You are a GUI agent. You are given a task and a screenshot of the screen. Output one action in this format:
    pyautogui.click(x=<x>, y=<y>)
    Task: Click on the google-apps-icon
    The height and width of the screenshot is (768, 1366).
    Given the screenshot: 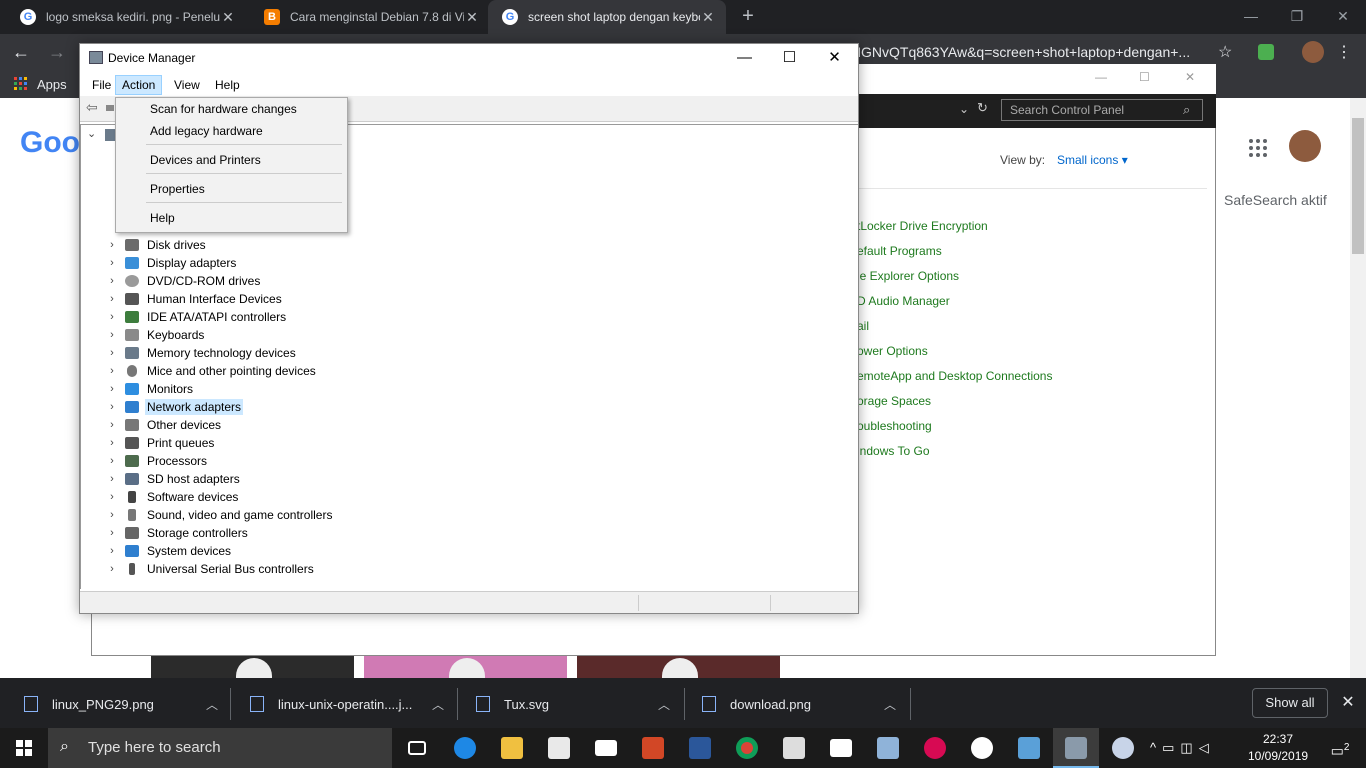 What is the action you would take?
    pyautogui.click(x=1258, y=148)
    